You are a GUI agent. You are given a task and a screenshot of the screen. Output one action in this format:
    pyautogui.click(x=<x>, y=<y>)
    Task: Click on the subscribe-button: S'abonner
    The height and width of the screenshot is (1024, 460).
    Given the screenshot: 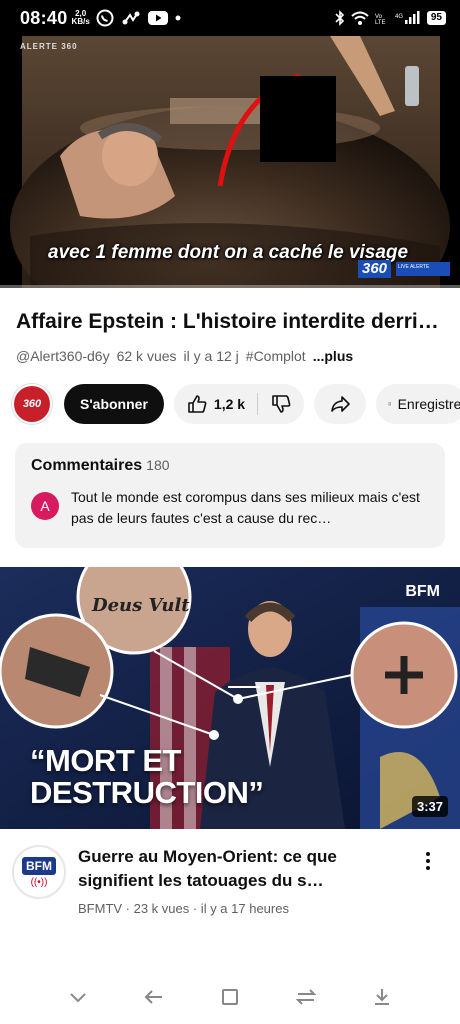 What is the action you would take?
    pyautogui.click(x=114, y=404)
    